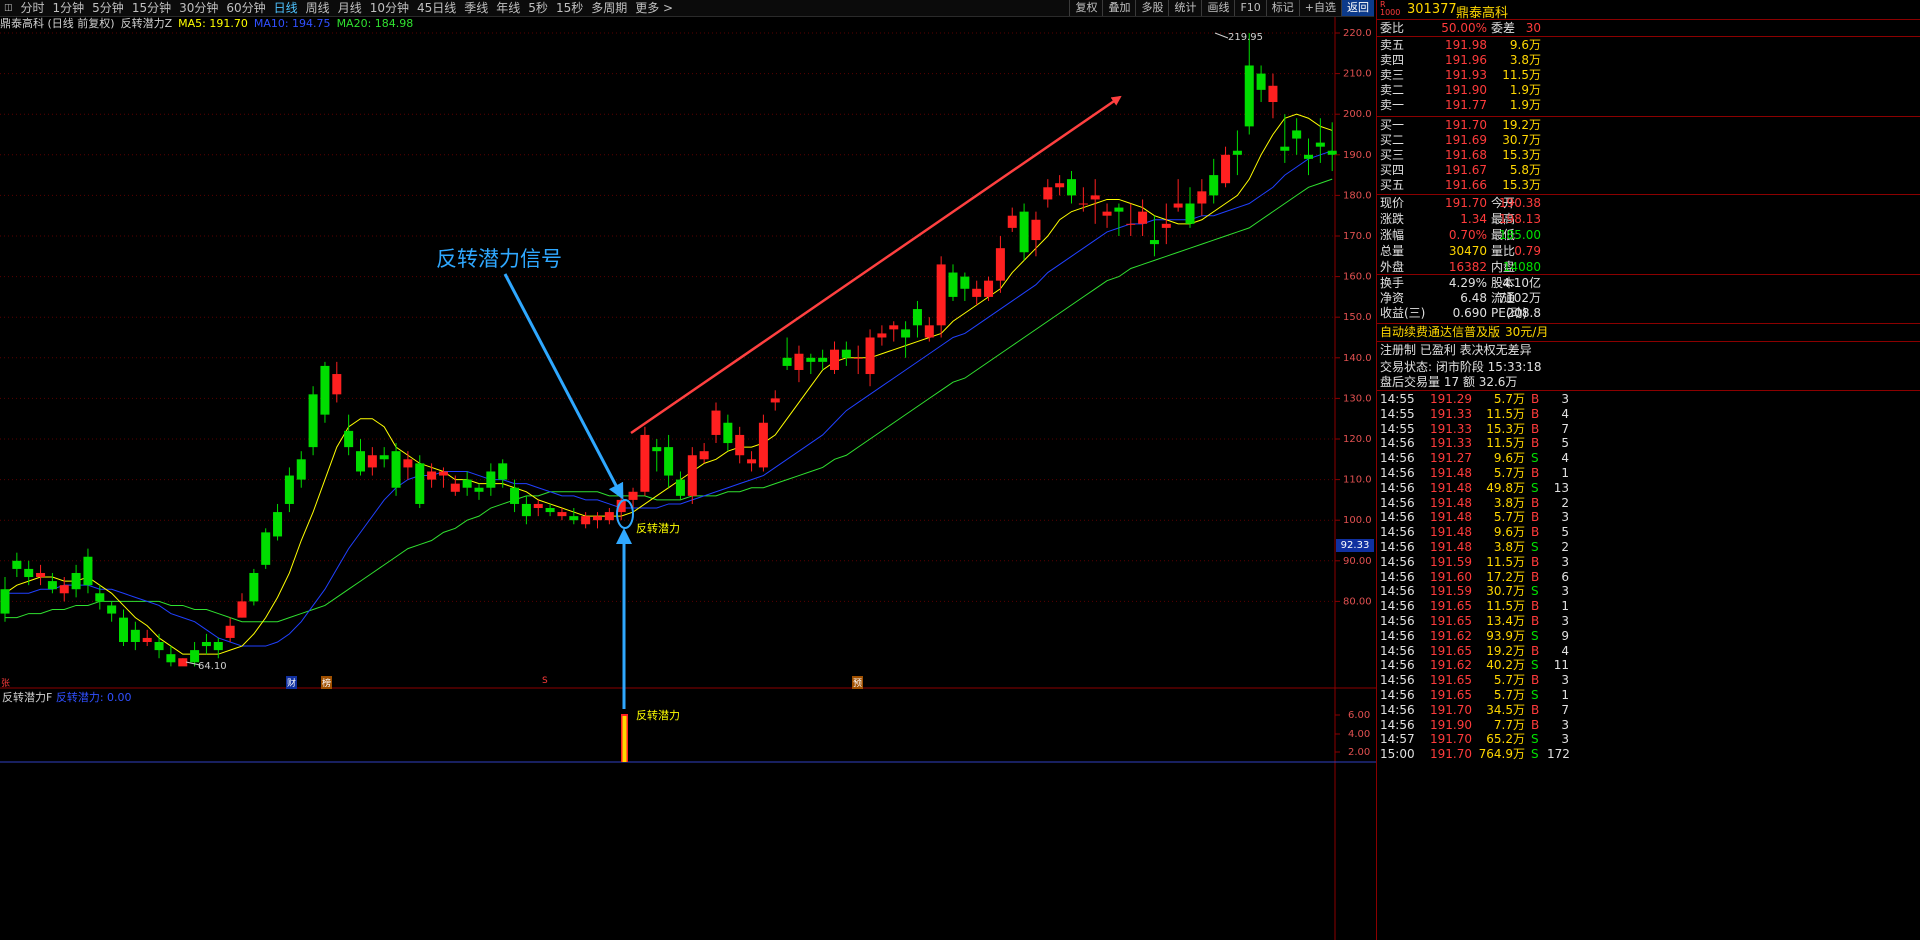 Image resolution: width=1920 pixels, height=940 pixels. I want to click on toolbar-button-8: 返回, so click(1357, 8).